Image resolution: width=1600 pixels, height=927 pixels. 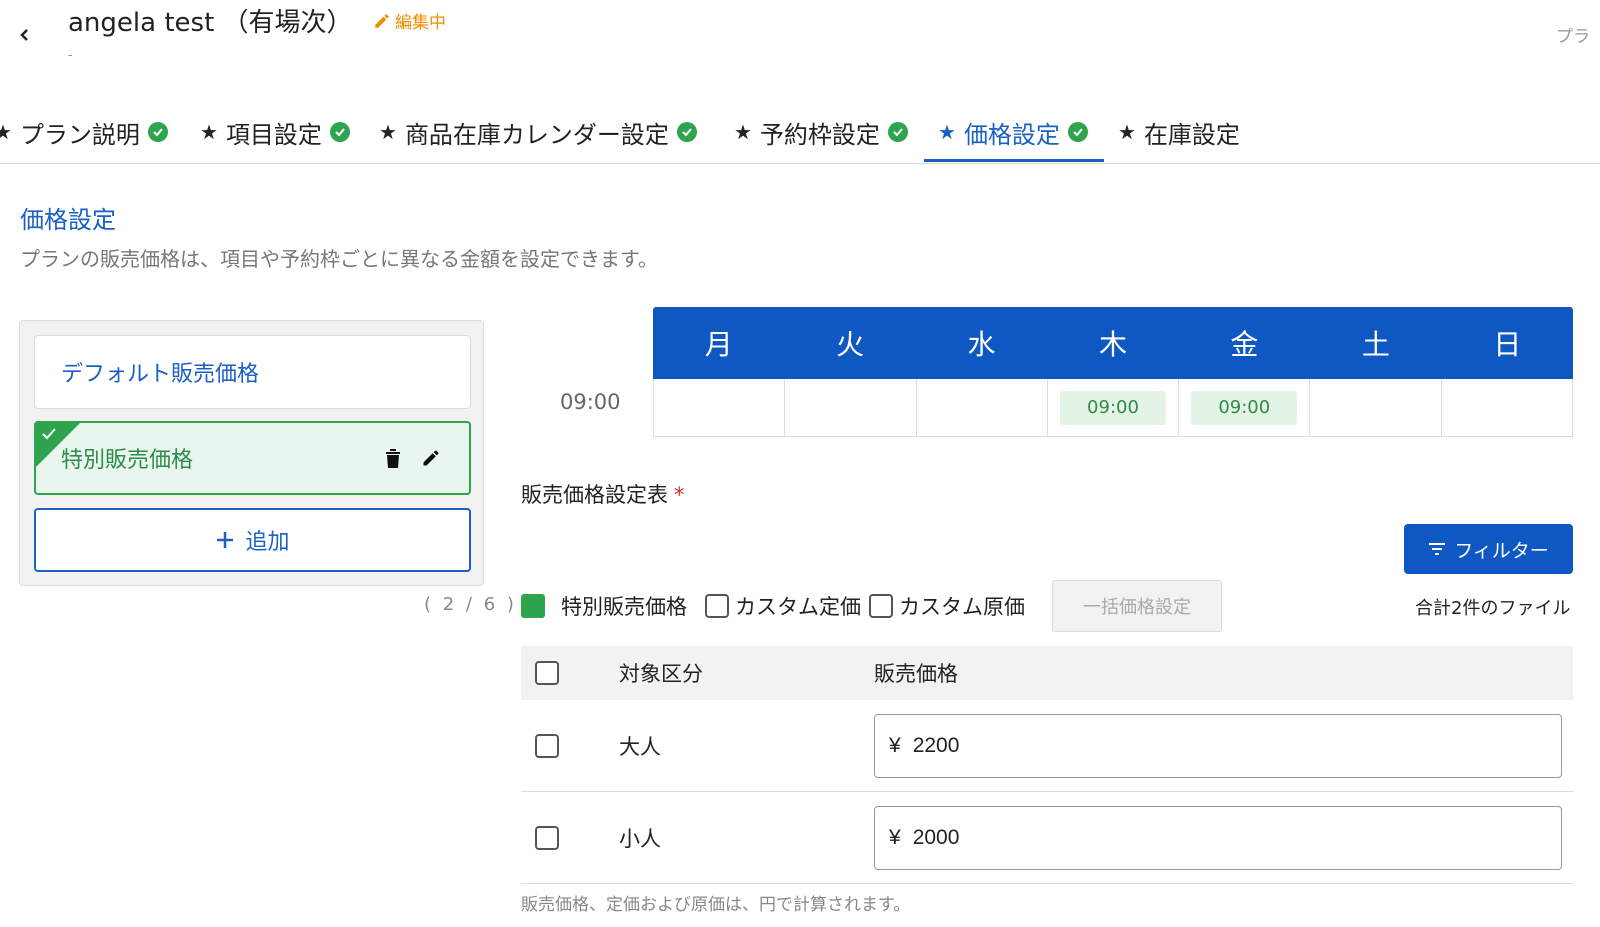 I want to click on chevron-left-icon, so click(x=24, y=35).